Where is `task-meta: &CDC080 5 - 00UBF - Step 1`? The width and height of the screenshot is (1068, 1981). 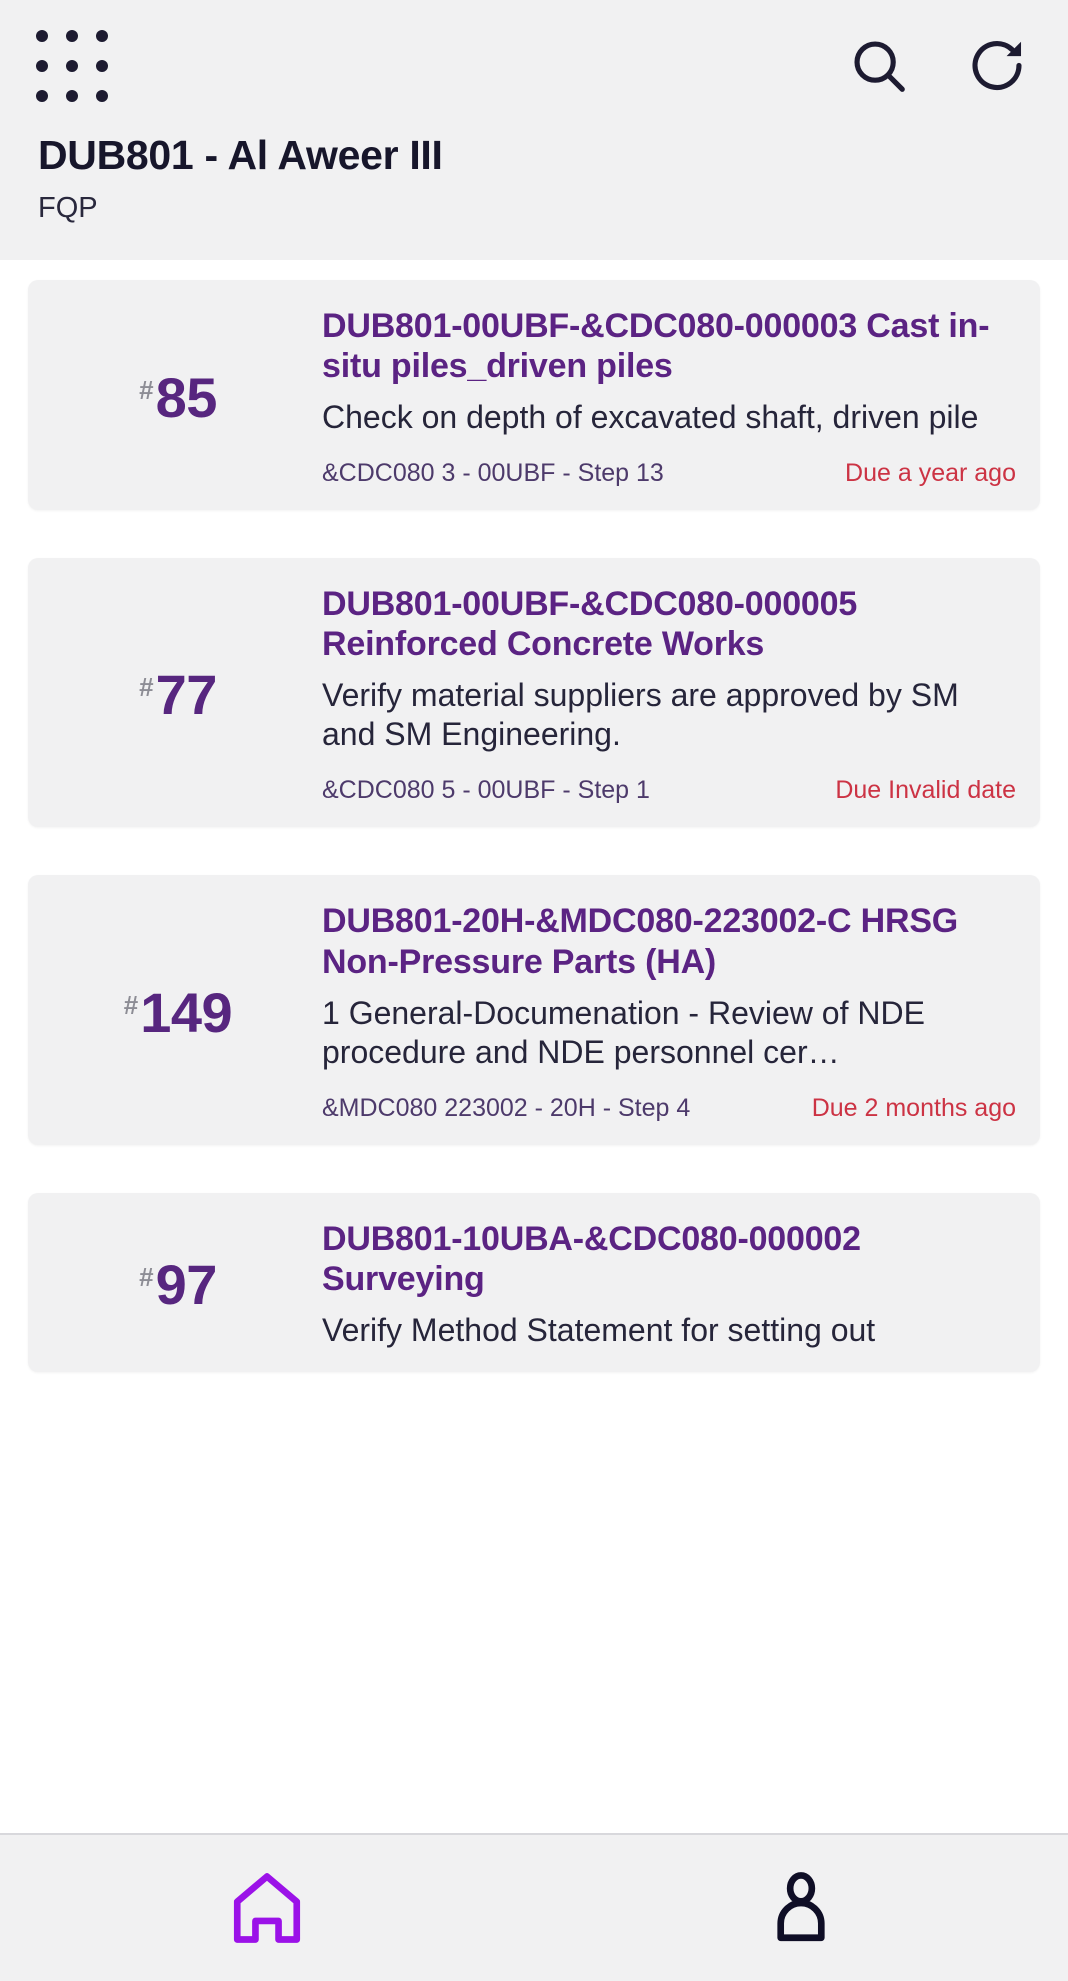
task-meta: &CDC080 5 - 00UBF - Step 1 is located at coordinates (486, 790).